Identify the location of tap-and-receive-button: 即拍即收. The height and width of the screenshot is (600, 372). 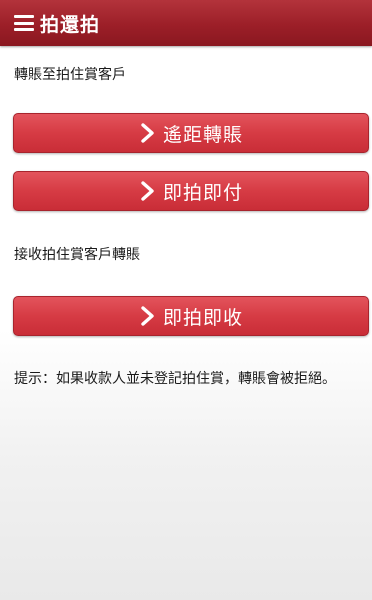
(191, 316).